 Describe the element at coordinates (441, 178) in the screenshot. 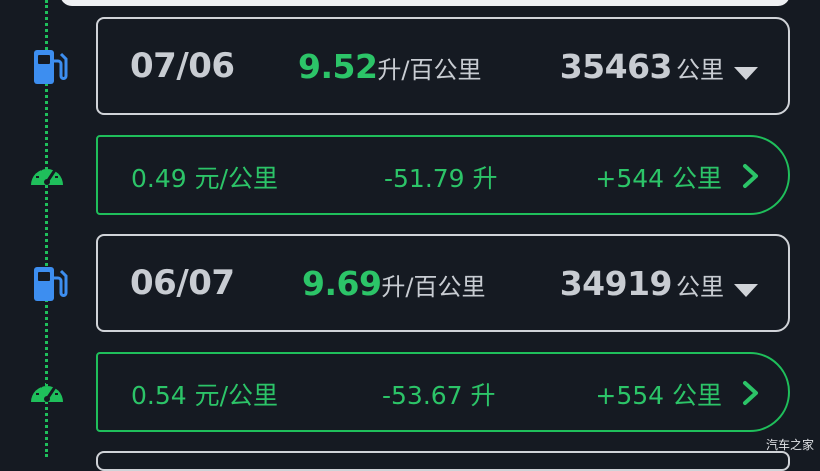

I see `fuel-delta: -51.79 升` at that location.